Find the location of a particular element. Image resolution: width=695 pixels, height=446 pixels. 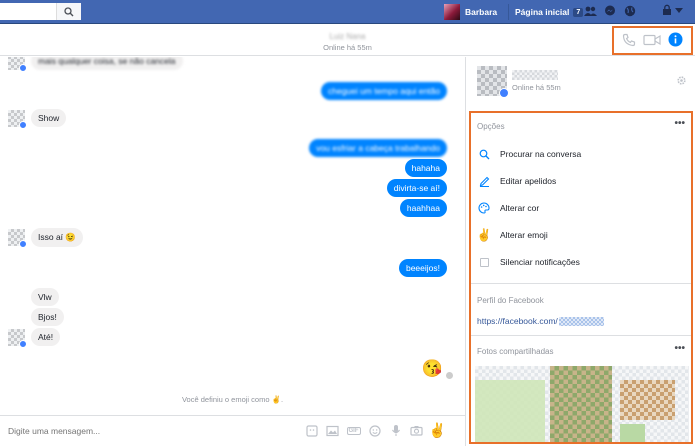

message-input is located at coordinates (128, 431).